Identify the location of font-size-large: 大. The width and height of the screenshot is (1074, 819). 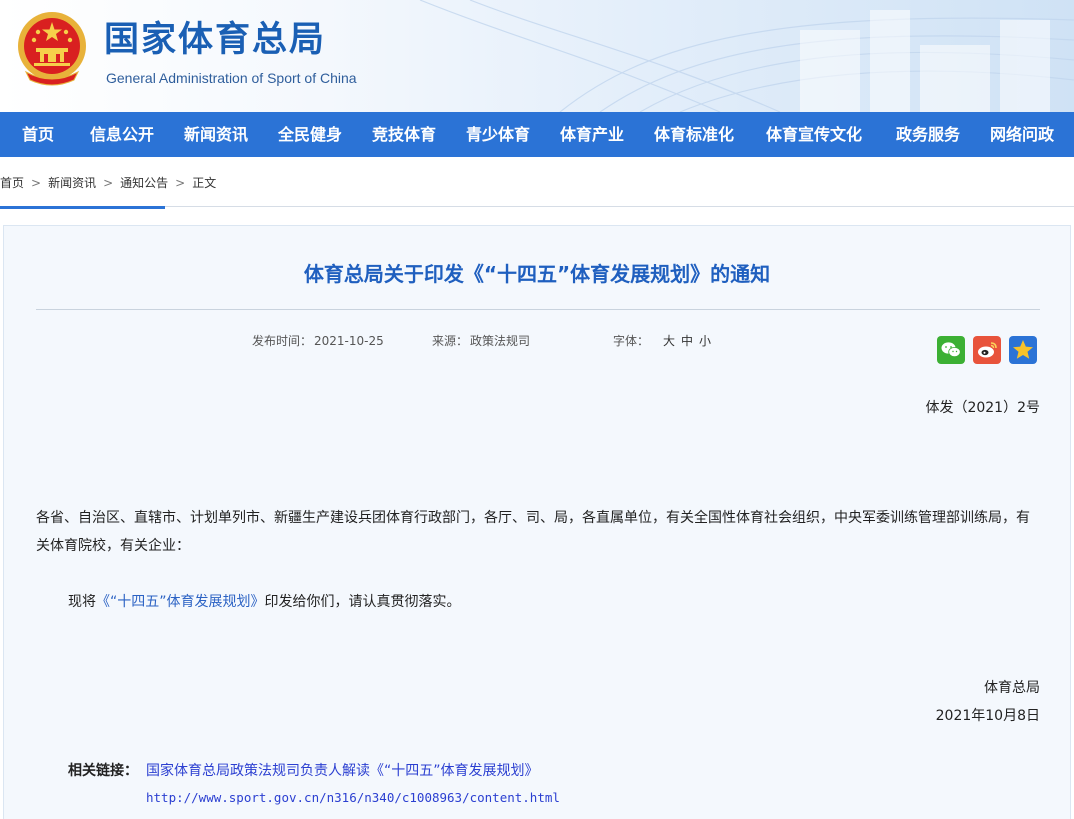
(669, 341).